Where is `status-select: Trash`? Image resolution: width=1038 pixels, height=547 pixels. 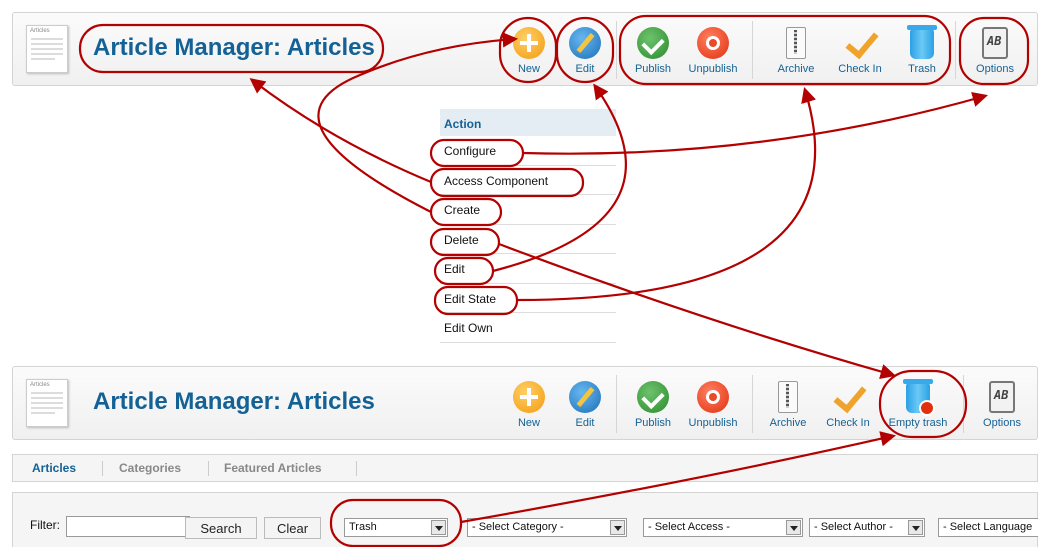
status-select: Trash is located at coordinates (396, 527).